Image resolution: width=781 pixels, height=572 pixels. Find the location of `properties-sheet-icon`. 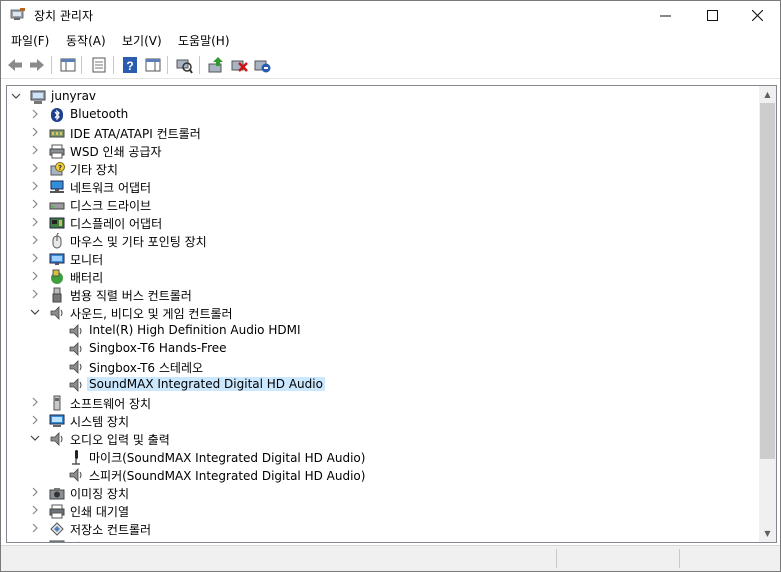

properties-sheet-icon is located at coordinates (99, 65).